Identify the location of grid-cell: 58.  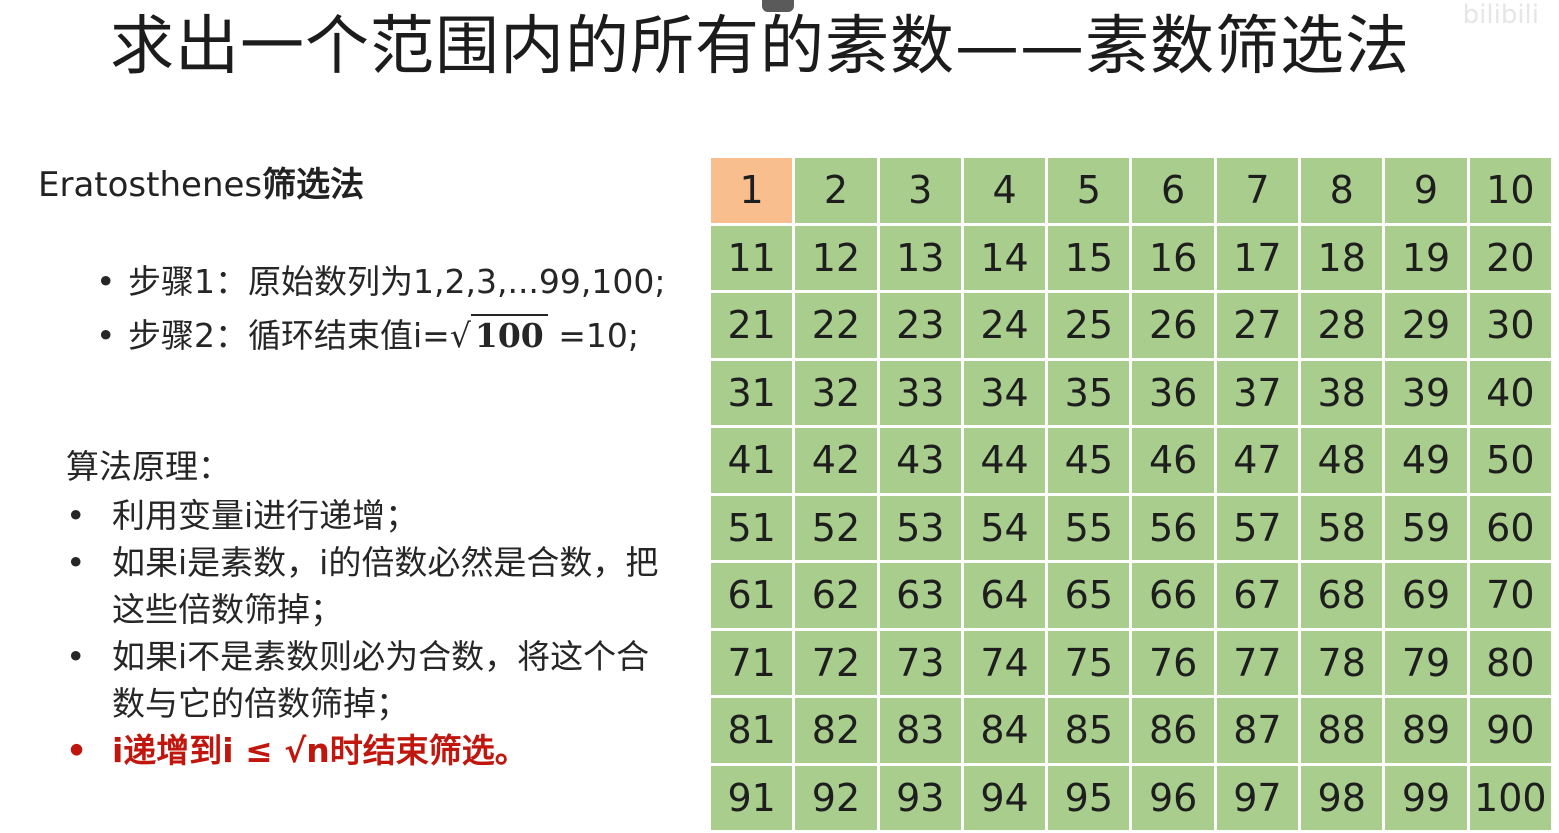
(1343, 530).